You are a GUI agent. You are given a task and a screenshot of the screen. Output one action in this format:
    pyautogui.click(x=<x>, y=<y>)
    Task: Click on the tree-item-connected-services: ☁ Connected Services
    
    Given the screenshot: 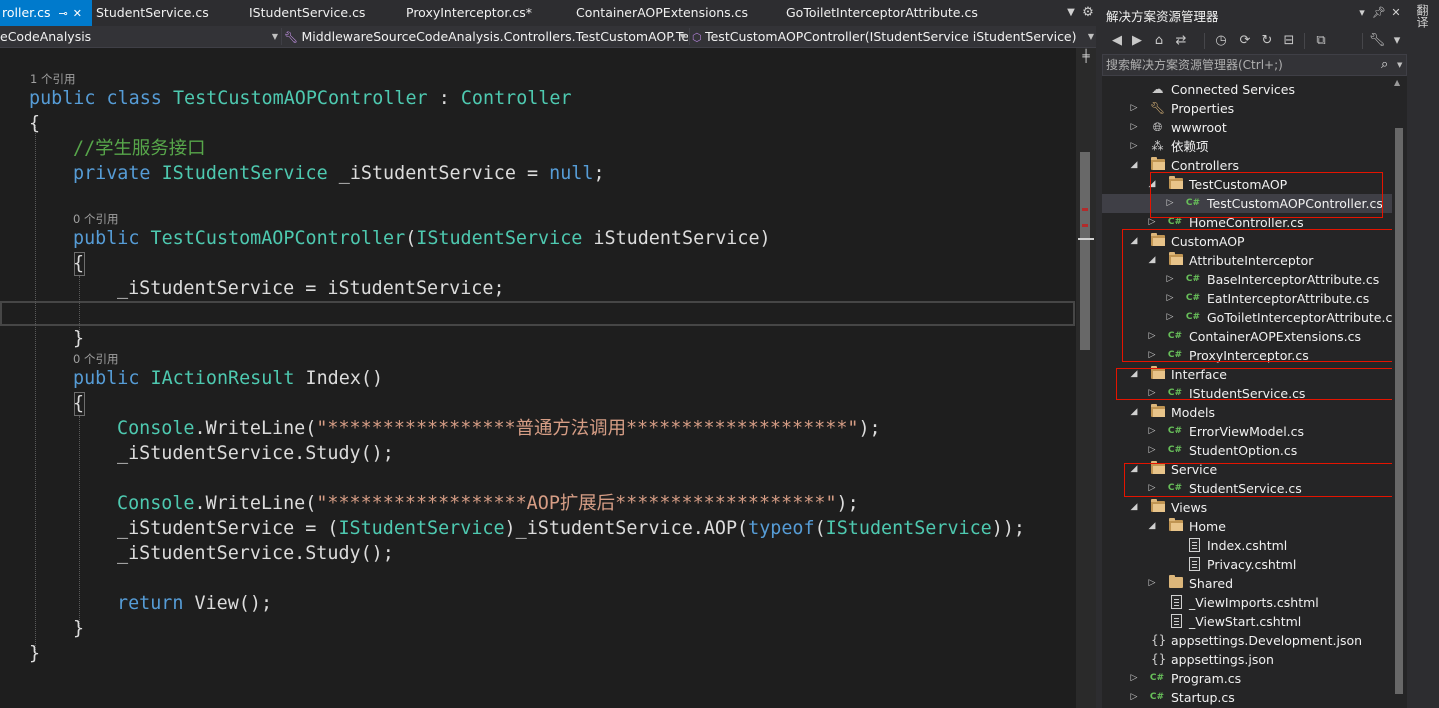 What is the action you would take?
    pyautogui.click(x=1247, y=89)
    